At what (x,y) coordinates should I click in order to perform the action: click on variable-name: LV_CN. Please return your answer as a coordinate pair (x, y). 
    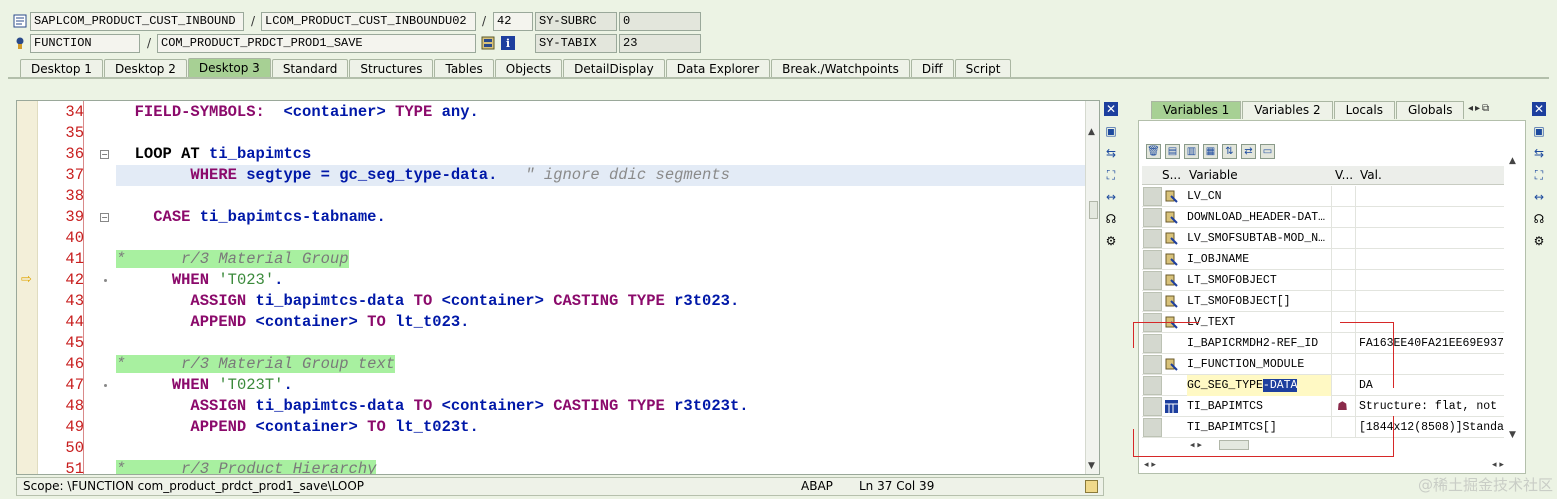
    Looking at the image, I should click on (1259, 196).